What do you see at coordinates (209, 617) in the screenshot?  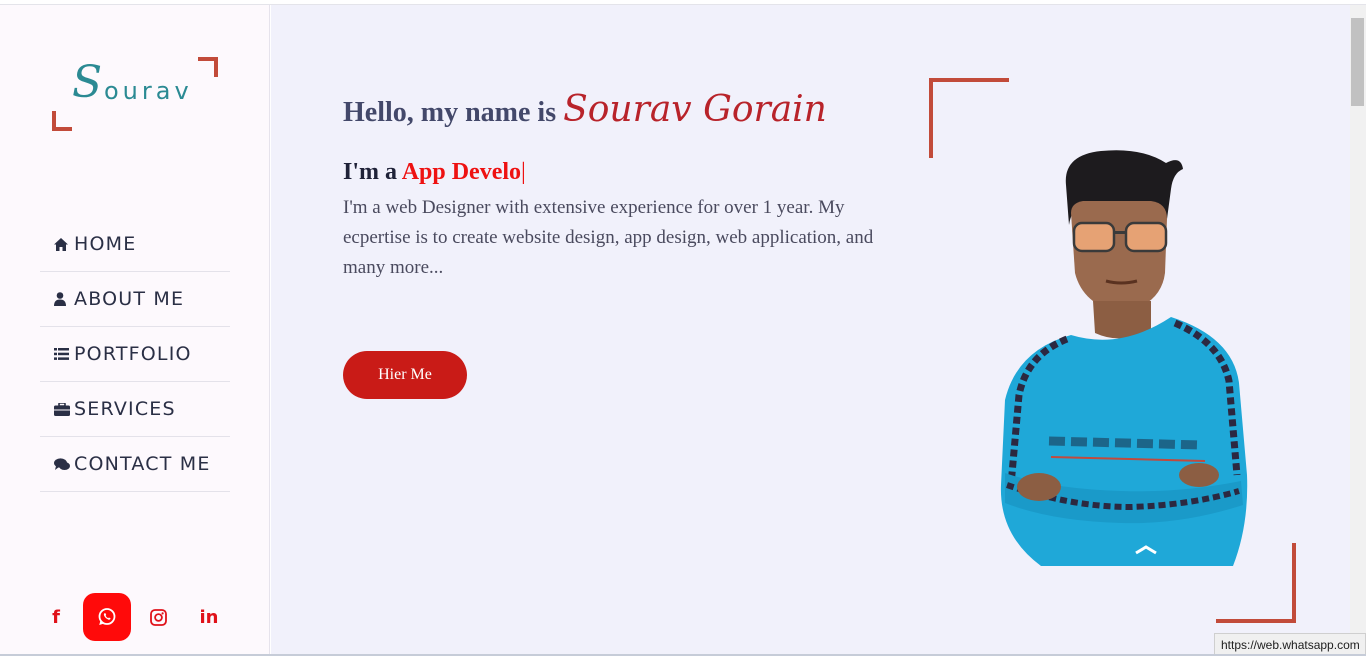 I see `linkedin-icon: in` at bounding box center [209, 617].